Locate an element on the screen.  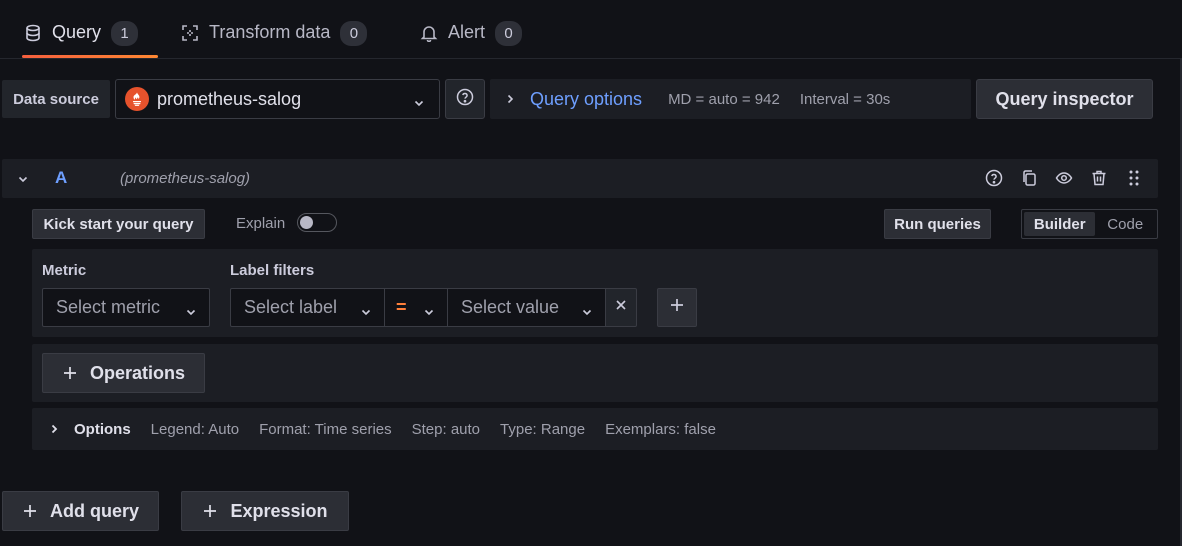
add-label-filter-button is located at coordinates (677, 307).